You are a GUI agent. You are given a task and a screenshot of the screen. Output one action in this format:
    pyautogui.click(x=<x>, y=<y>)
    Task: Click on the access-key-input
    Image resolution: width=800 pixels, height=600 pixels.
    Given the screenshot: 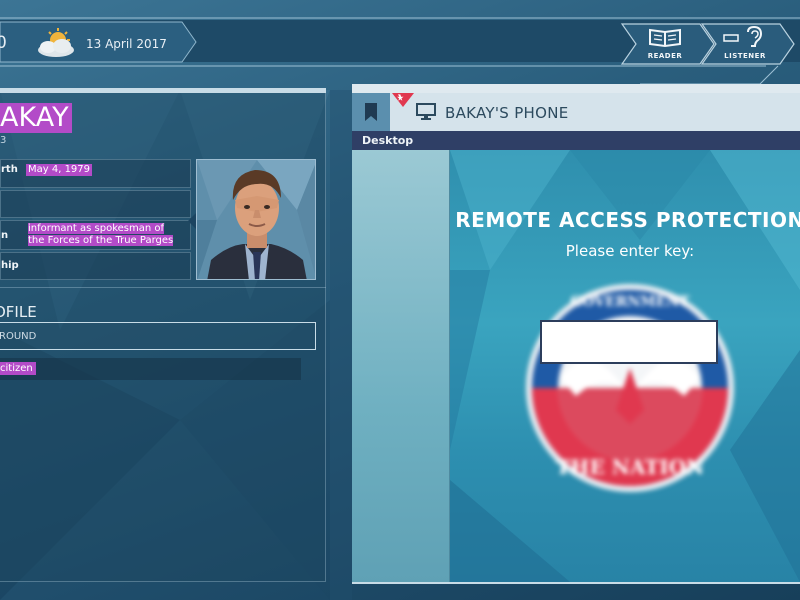 What is the action you would take?
    pyautogui.click(x=629, y=342)
    